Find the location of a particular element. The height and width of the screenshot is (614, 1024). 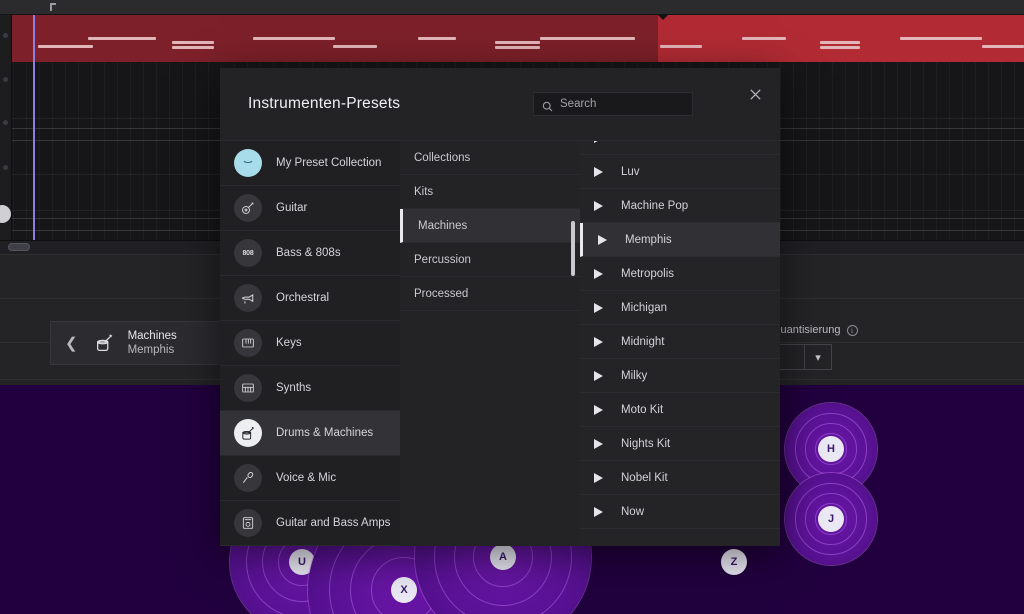

category-label: Synths is located at coordinates (294, 388).